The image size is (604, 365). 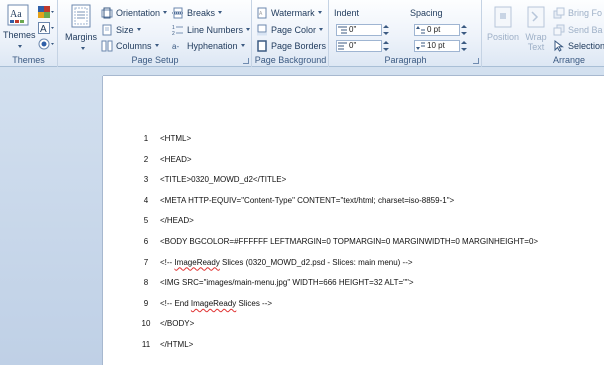 What do you see at coordinates (559, 45) in the screenshot?
I see `selection-pane-icon` at bounding box center [559, 45].